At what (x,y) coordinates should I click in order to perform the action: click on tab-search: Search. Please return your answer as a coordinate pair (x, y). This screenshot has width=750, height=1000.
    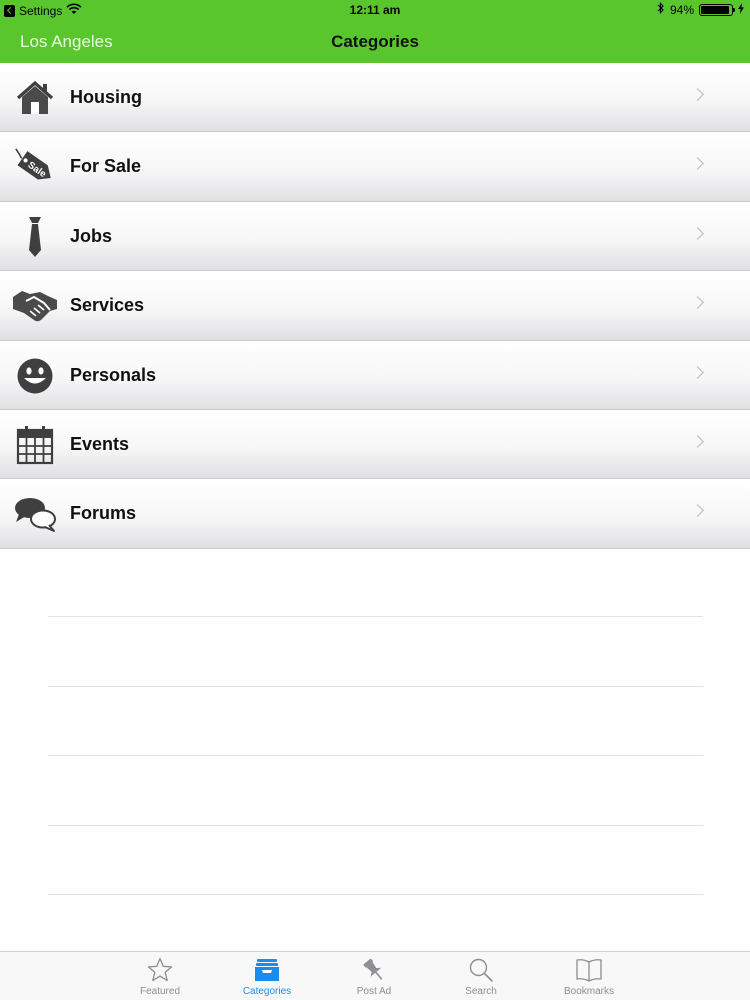
    Looking at the image, I should click on (481, 976).